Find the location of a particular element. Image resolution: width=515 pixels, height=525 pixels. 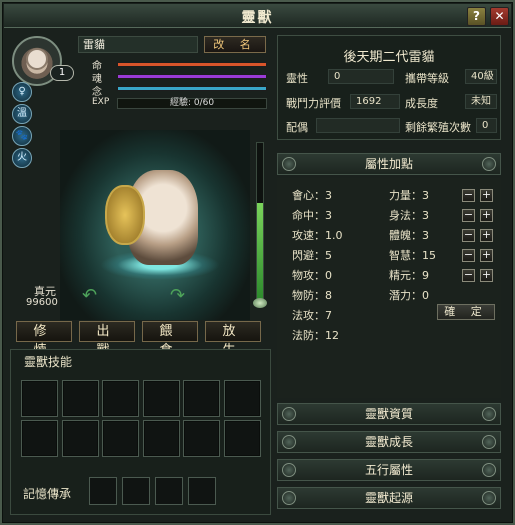

rotate-left-icon: ↶ is located at coordinates (89, 295).